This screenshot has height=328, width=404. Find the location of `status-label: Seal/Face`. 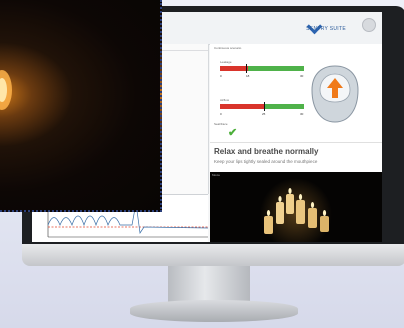

status-label: Seal/Face is located at coordinates (221, 124).